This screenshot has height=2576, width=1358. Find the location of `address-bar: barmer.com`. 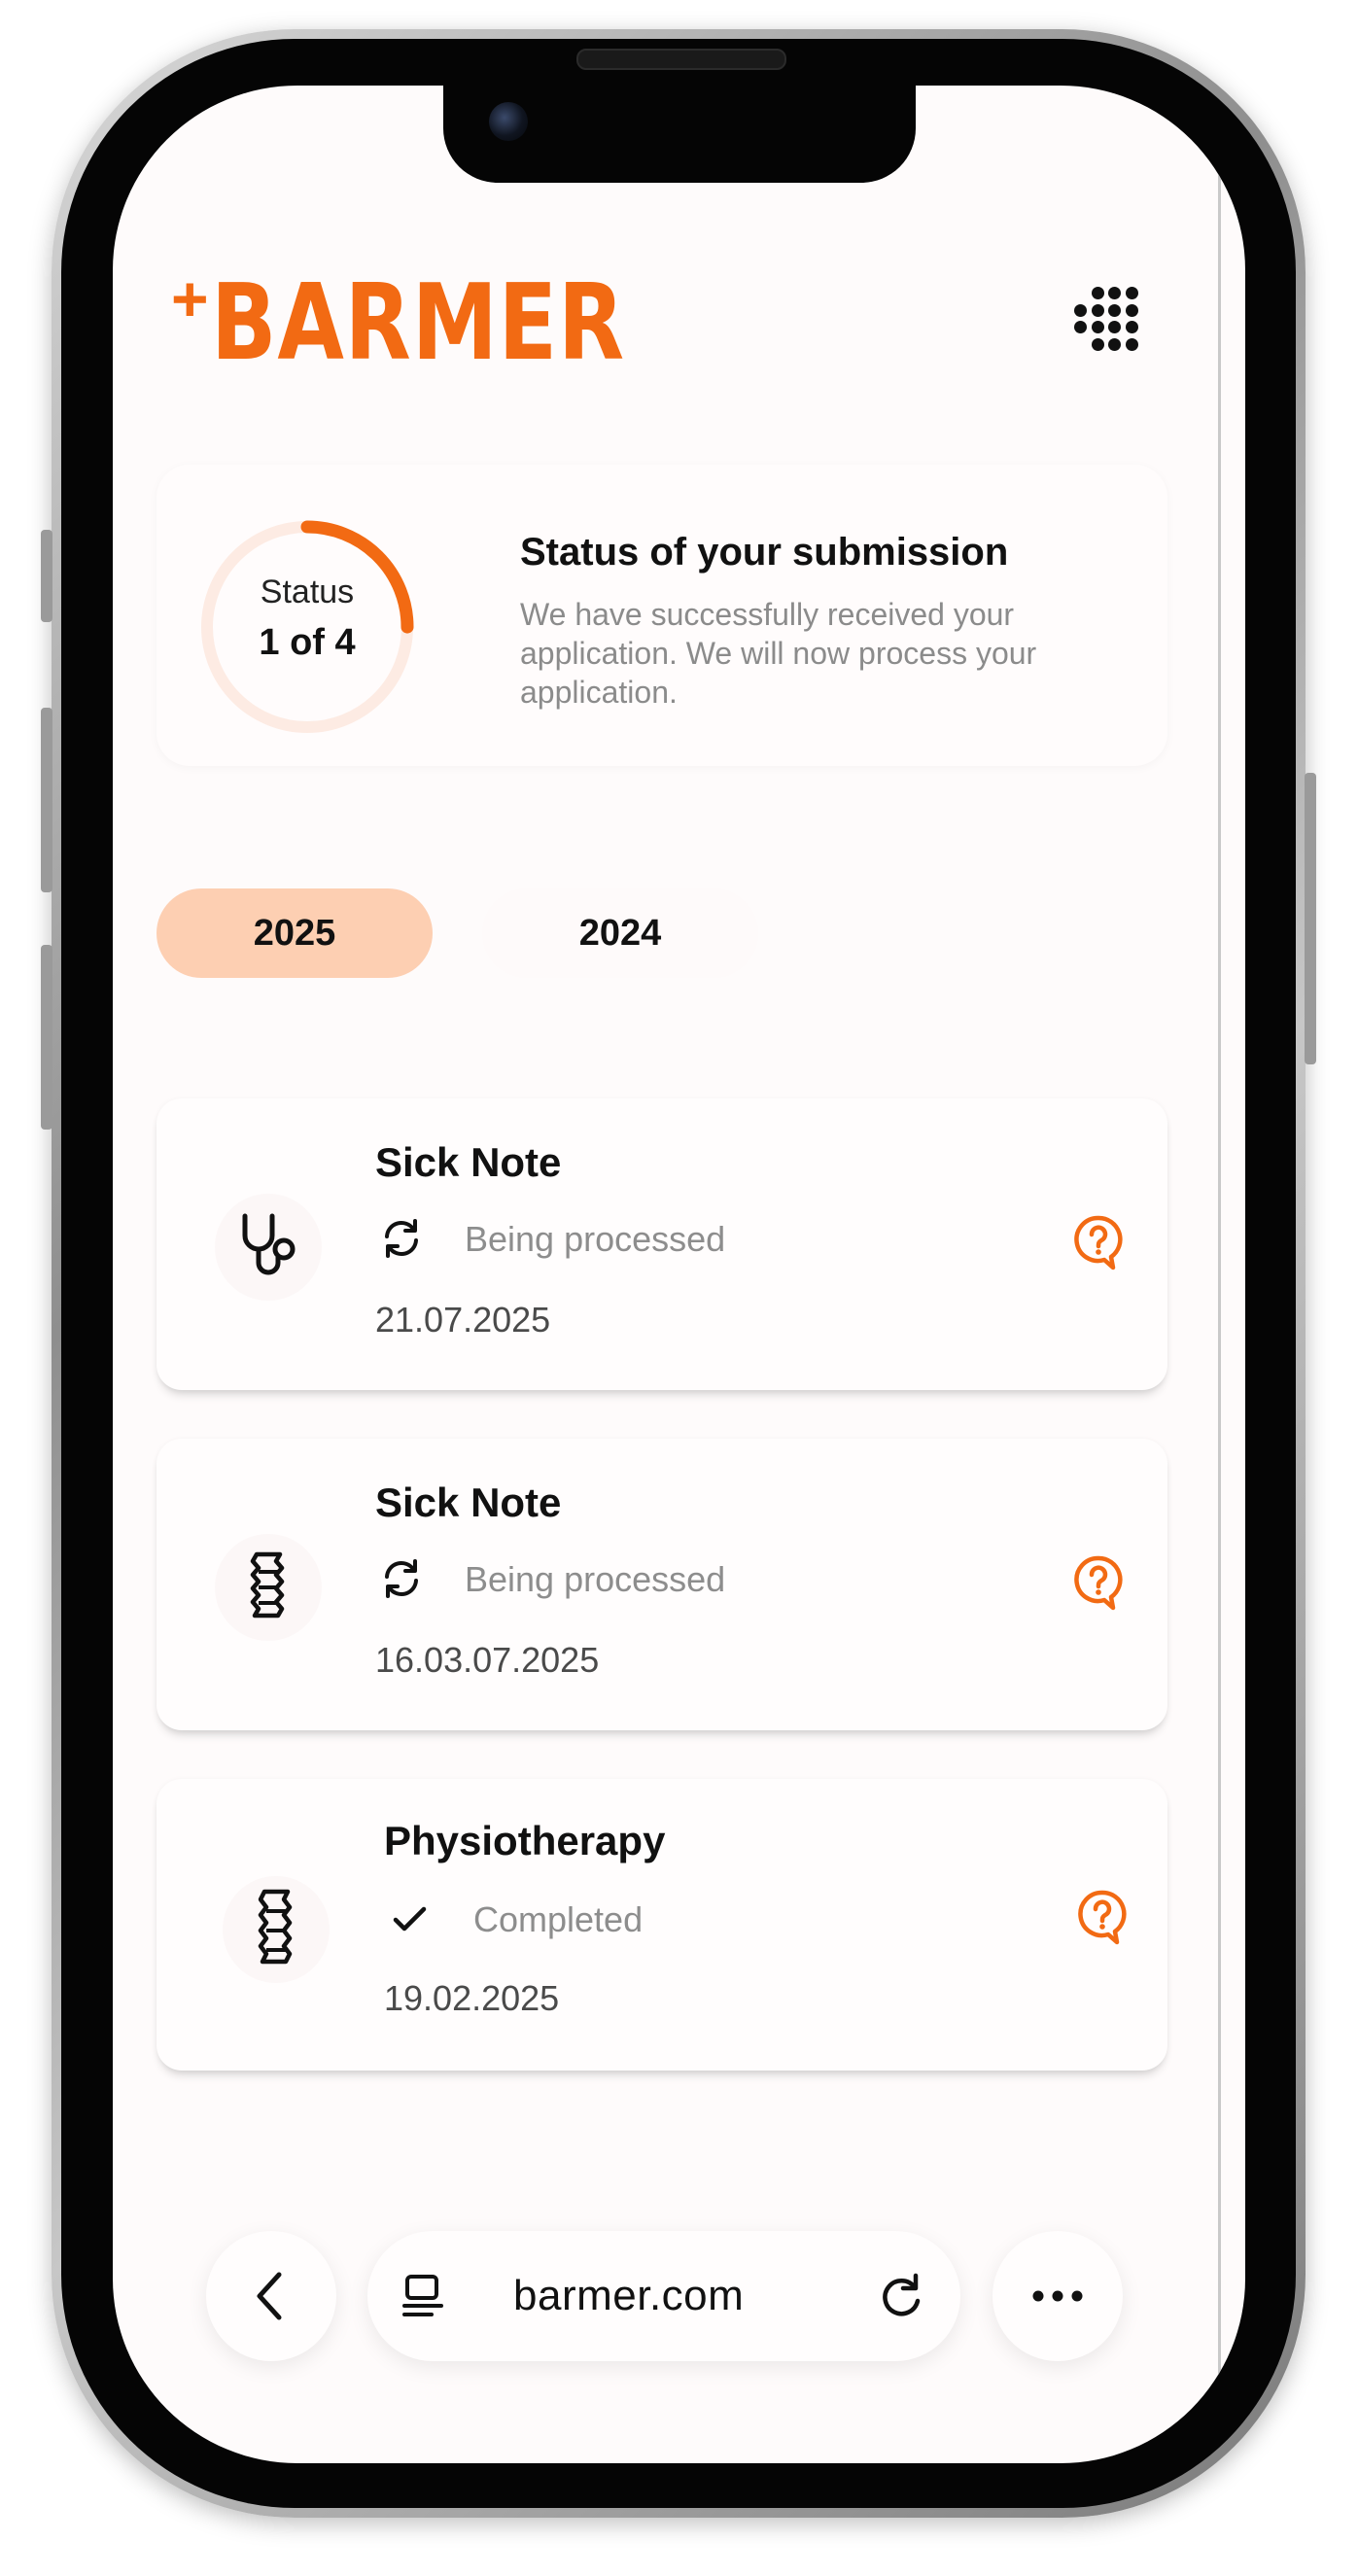

address-bar: barmer.com is located at coordinates (663, 2296).